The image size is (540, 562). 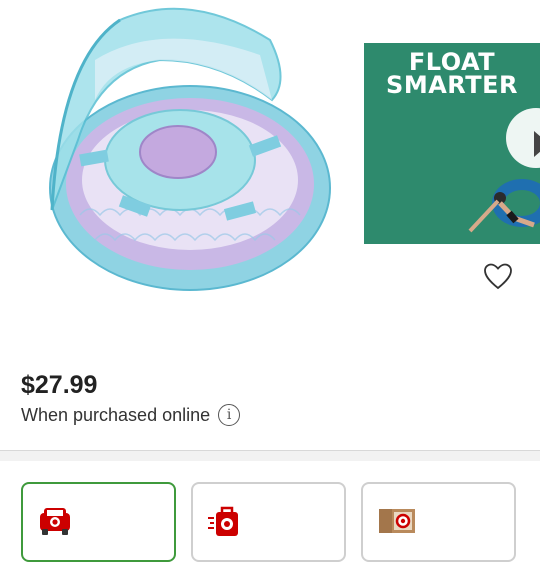 I want to click on shipping-box-icon, so click(x=397, y=521).